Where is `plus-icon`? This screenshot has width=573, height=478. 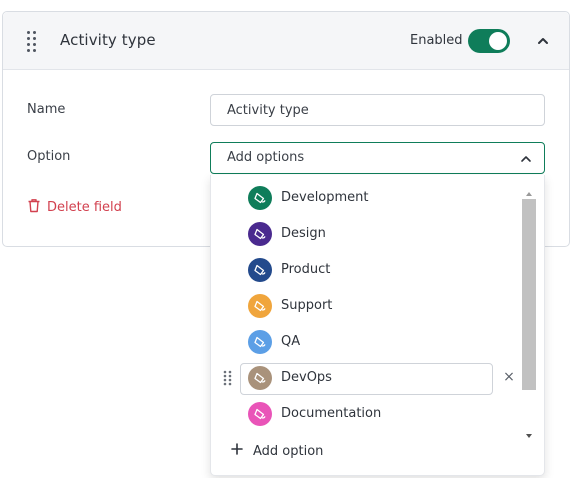
plus-icon is located at coordinates (237, 451).